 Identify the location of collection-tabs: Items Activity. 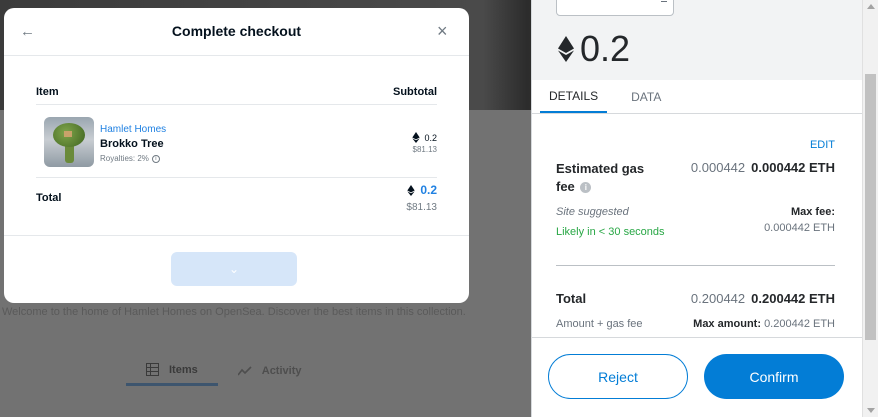
(236, 371).